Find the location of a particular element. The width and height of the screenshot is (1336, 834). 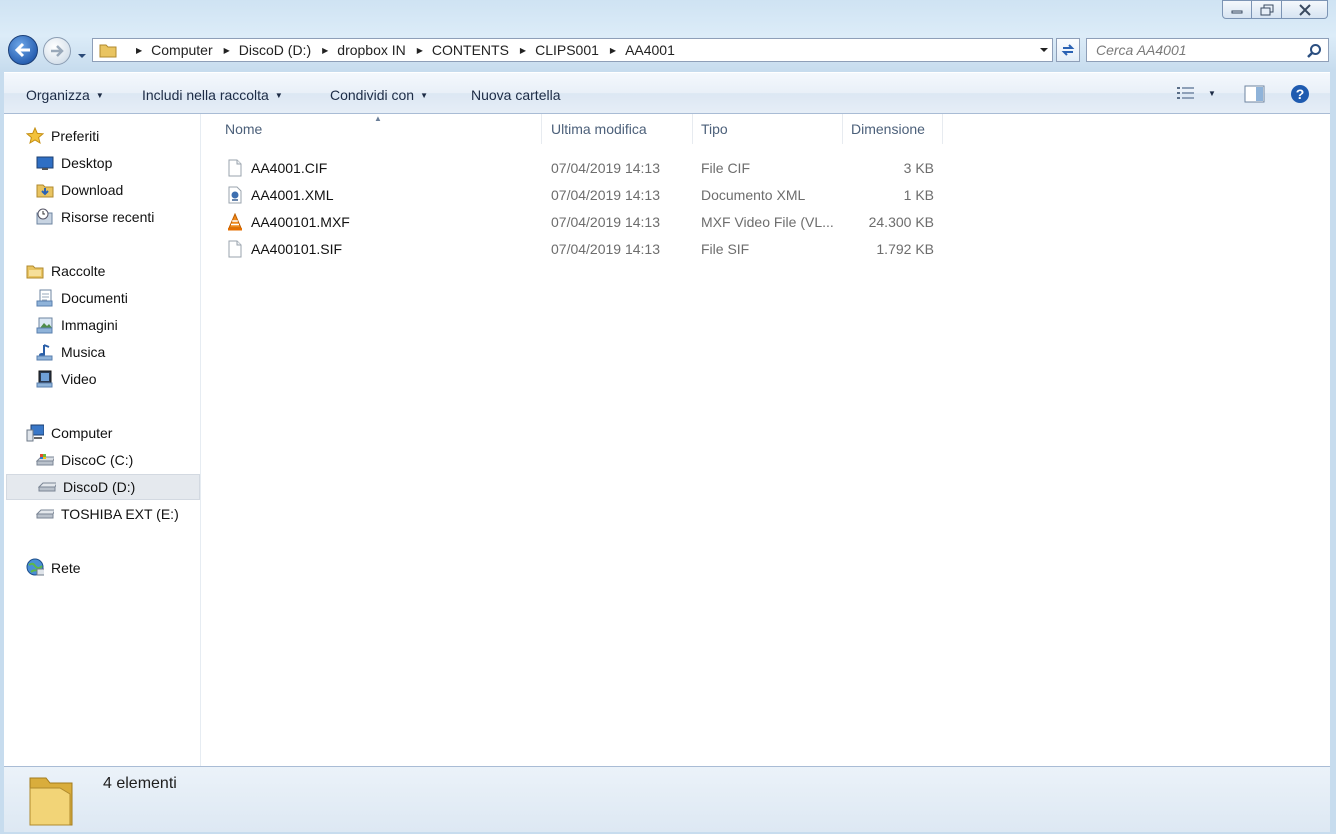

column-header-label: Ultima modifica is located at coordinates (599, 129).